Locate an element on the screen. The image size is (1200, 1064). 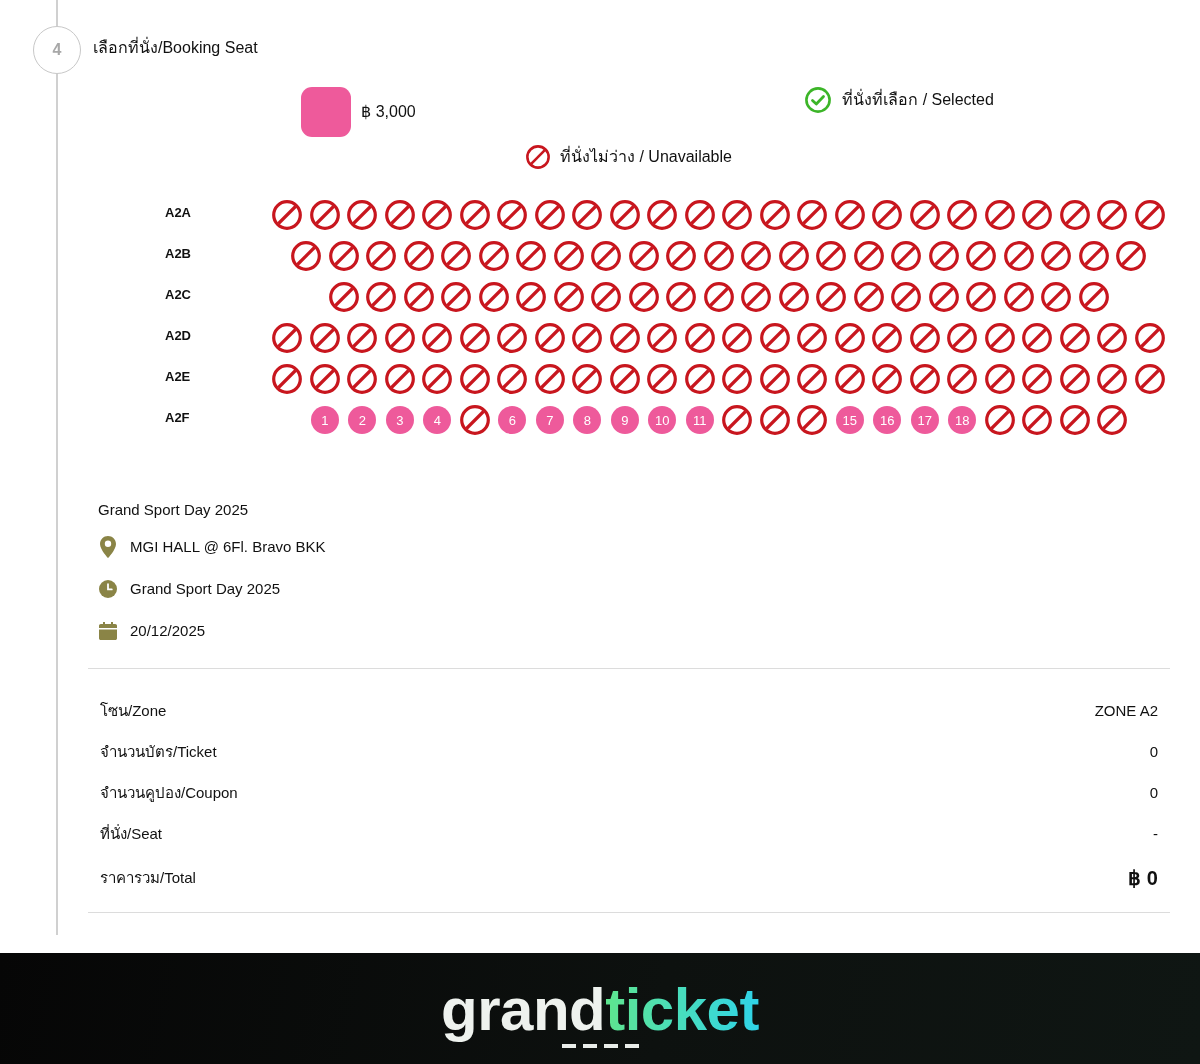
seat-button: 10 is located at coordinates (662, 420).